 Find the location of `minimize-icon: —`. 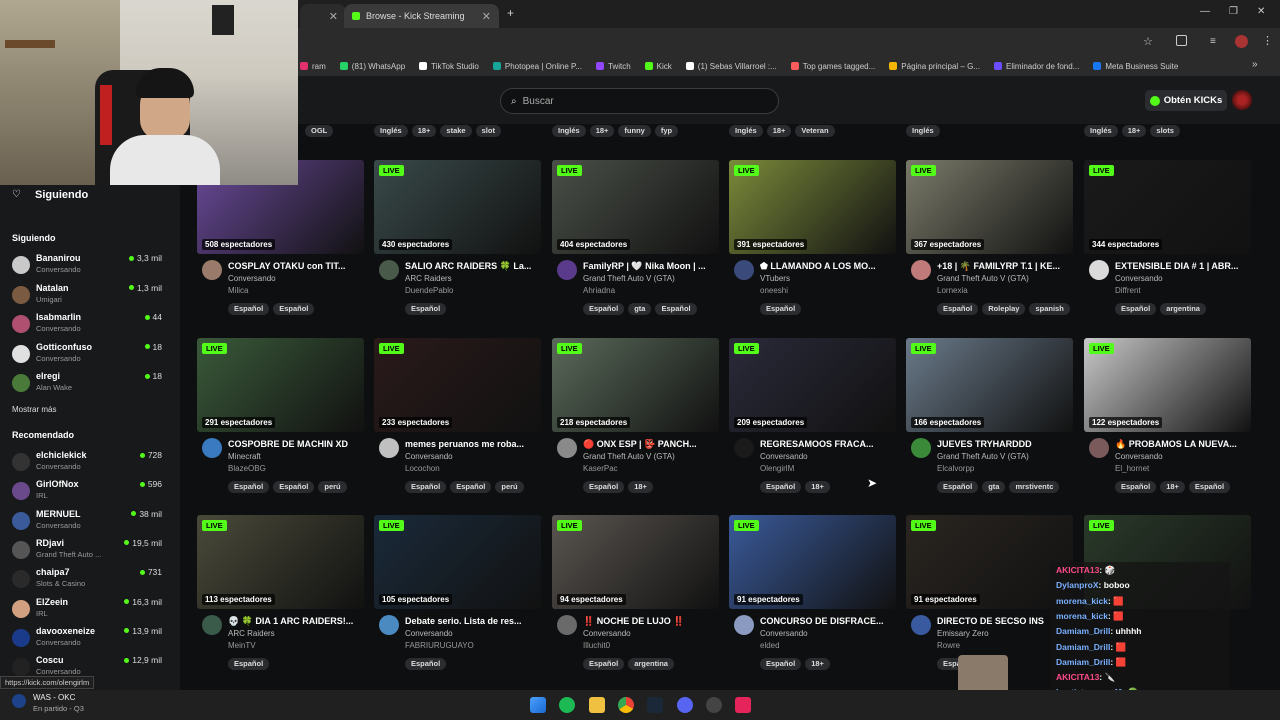

minimize-icon: — is located at coordinates (1205, 11).